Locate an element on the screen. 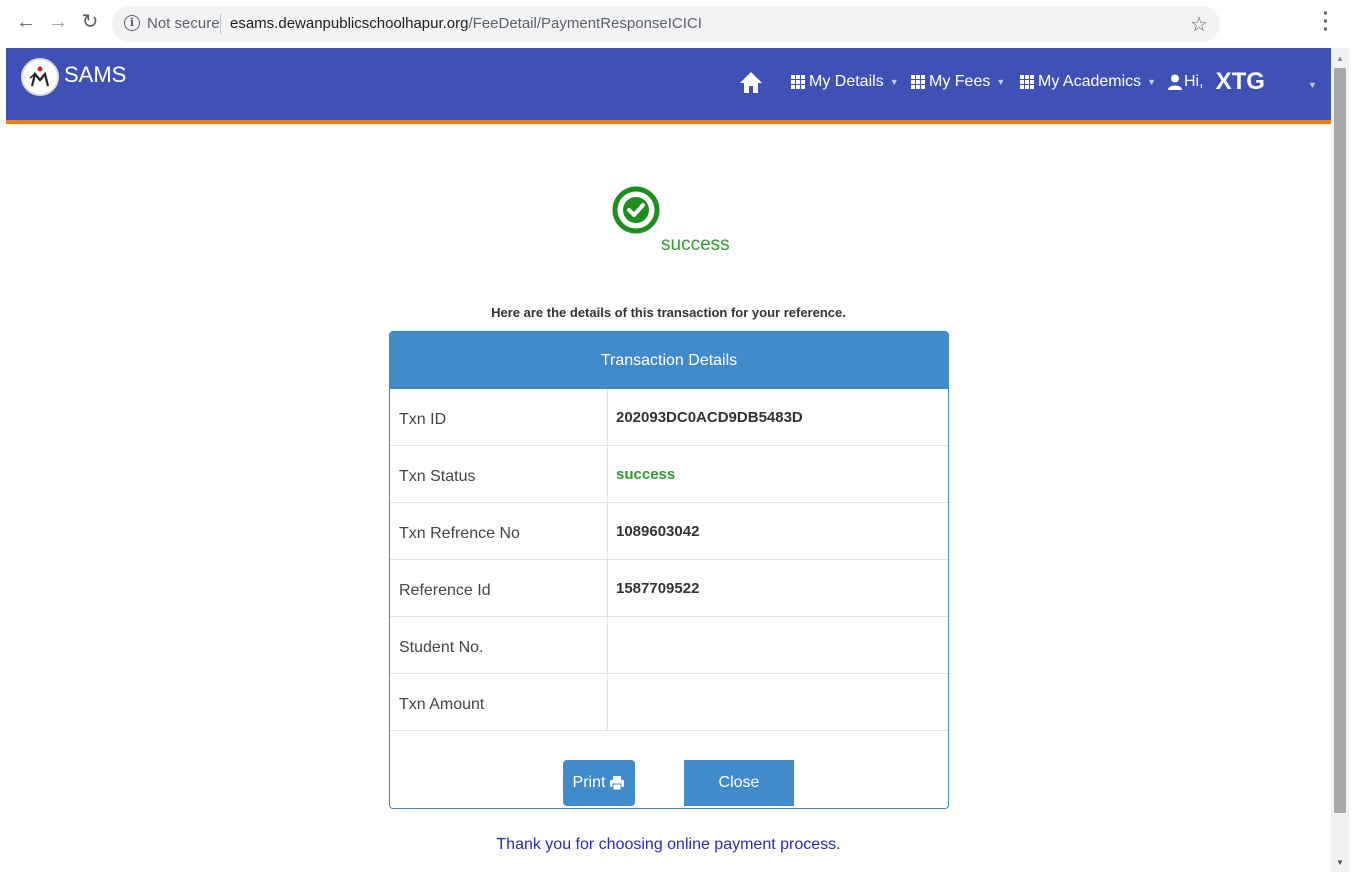 The width and height of the screenshot is (1352, 872). nav-my-details: My Details ▼ is located at coordinates (845, 82).